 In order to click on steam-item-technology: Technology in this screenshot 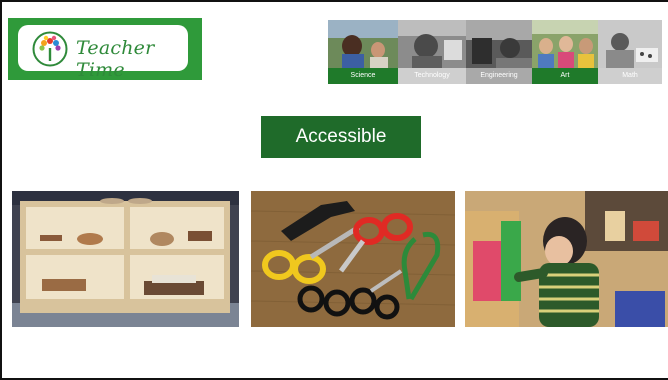, I will do `click(432, 52)`.